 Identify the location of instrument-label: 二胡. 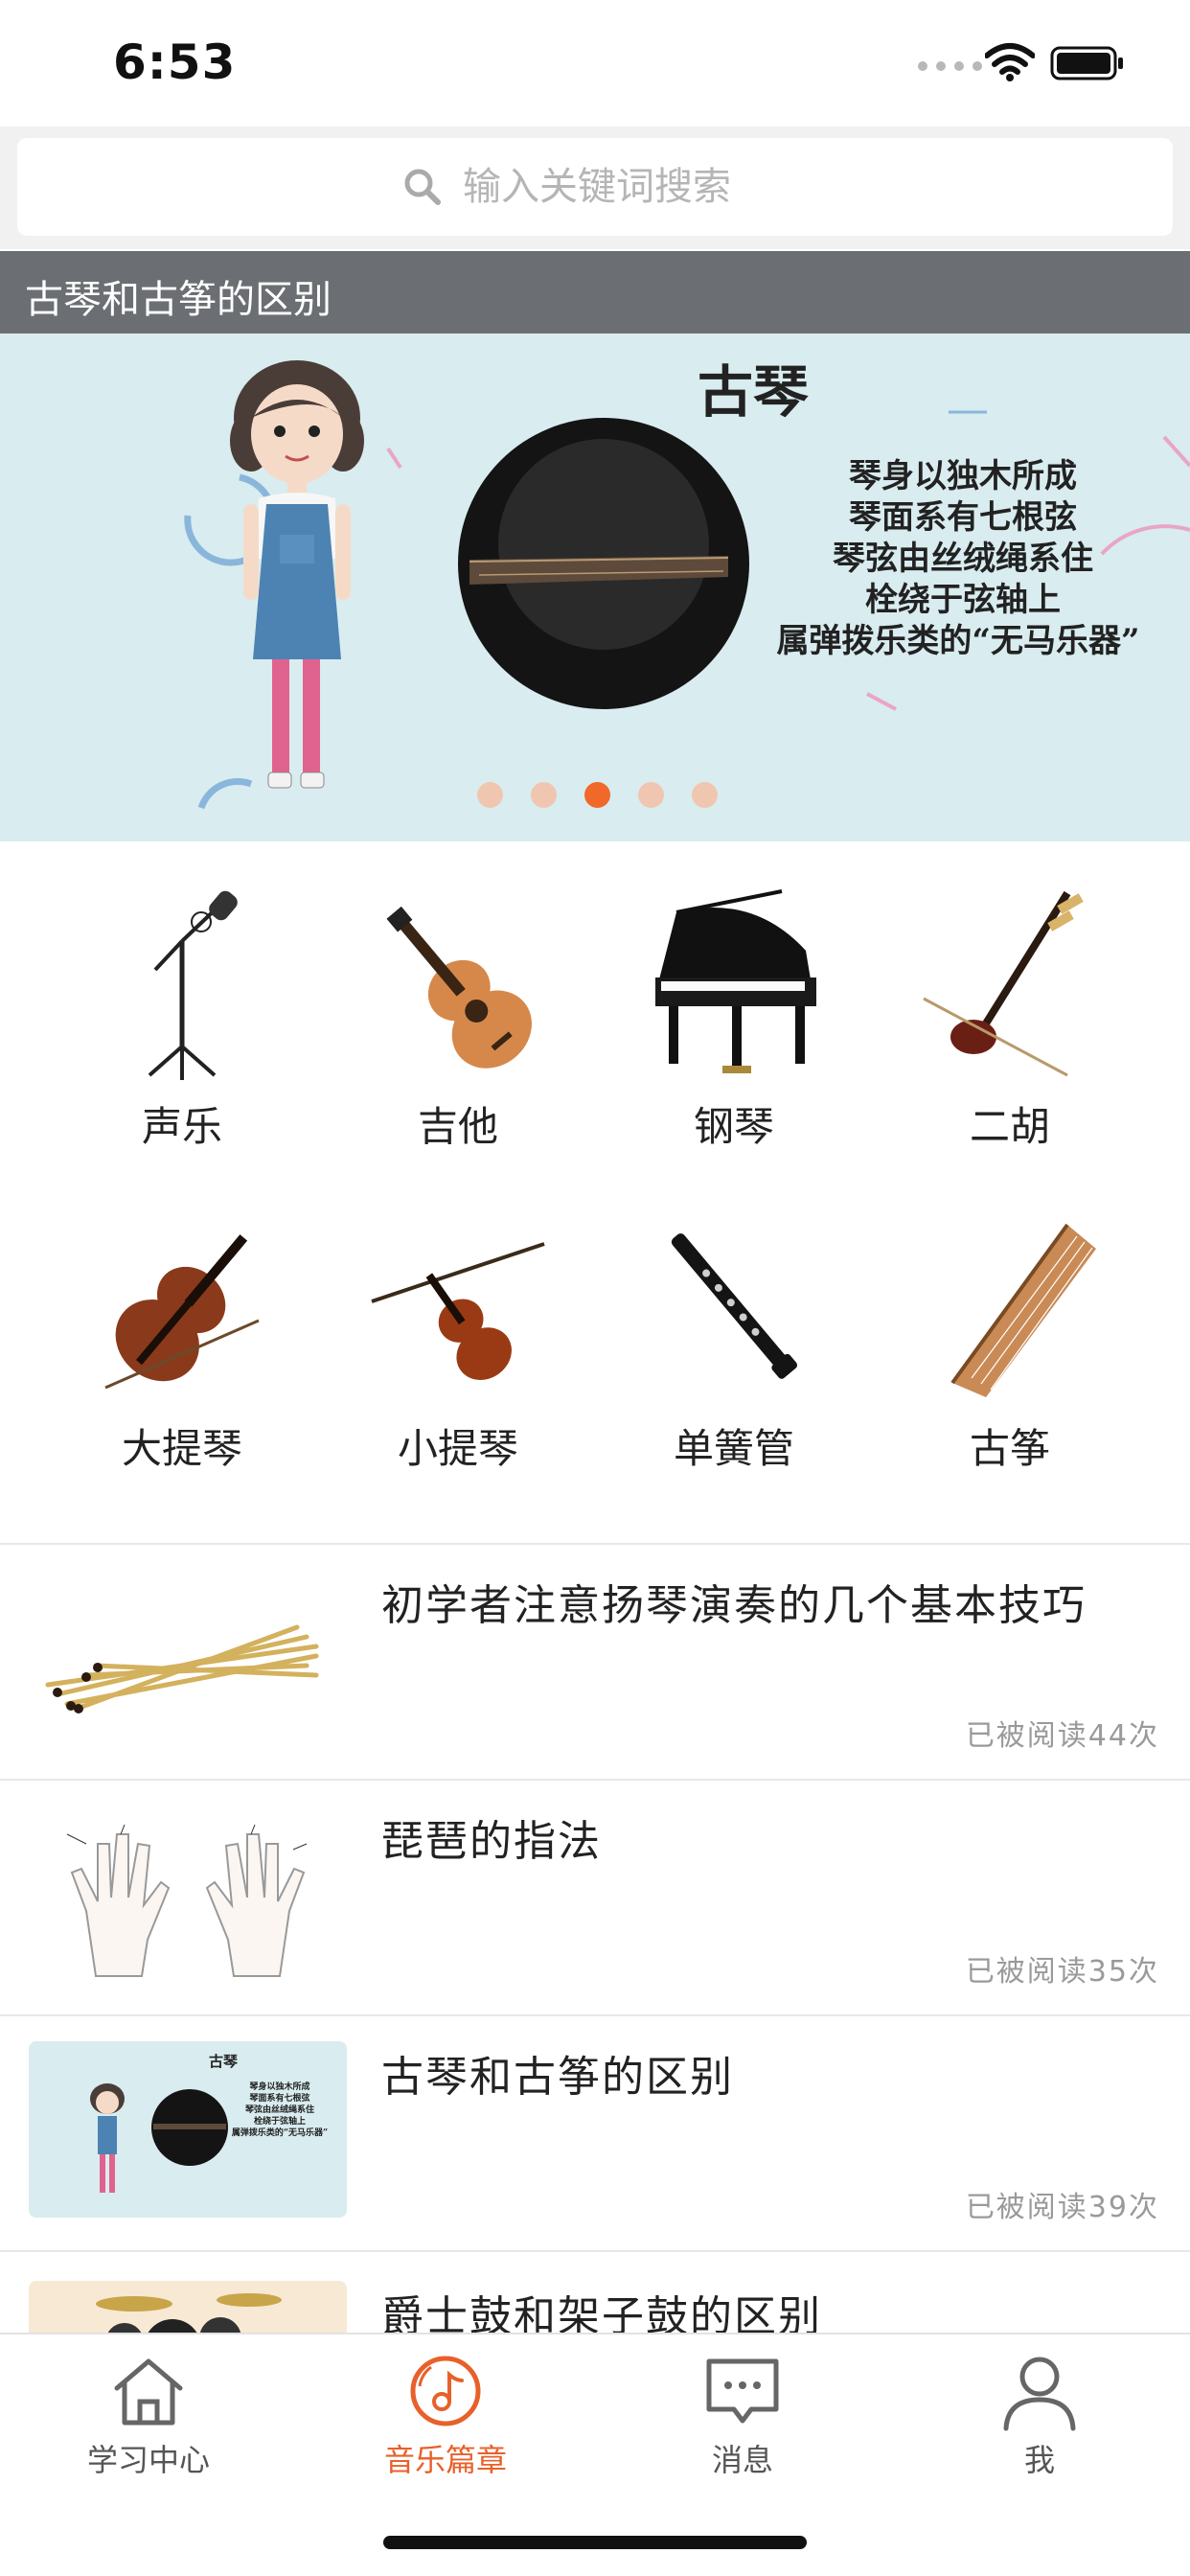
(1010, 1126).